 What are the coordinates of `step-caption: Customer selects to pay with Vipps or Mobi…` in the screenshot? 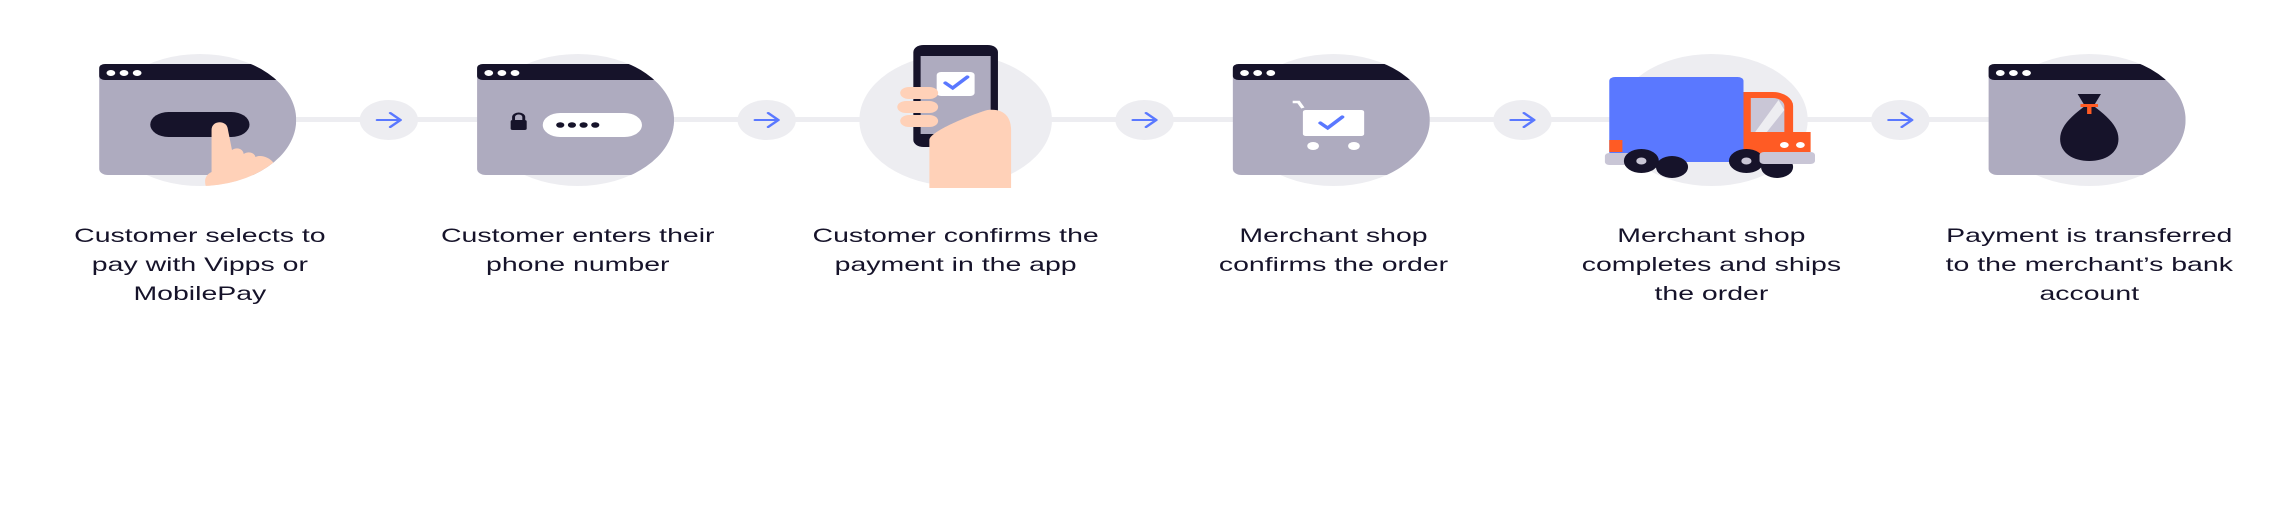 It's located at (200, 265).